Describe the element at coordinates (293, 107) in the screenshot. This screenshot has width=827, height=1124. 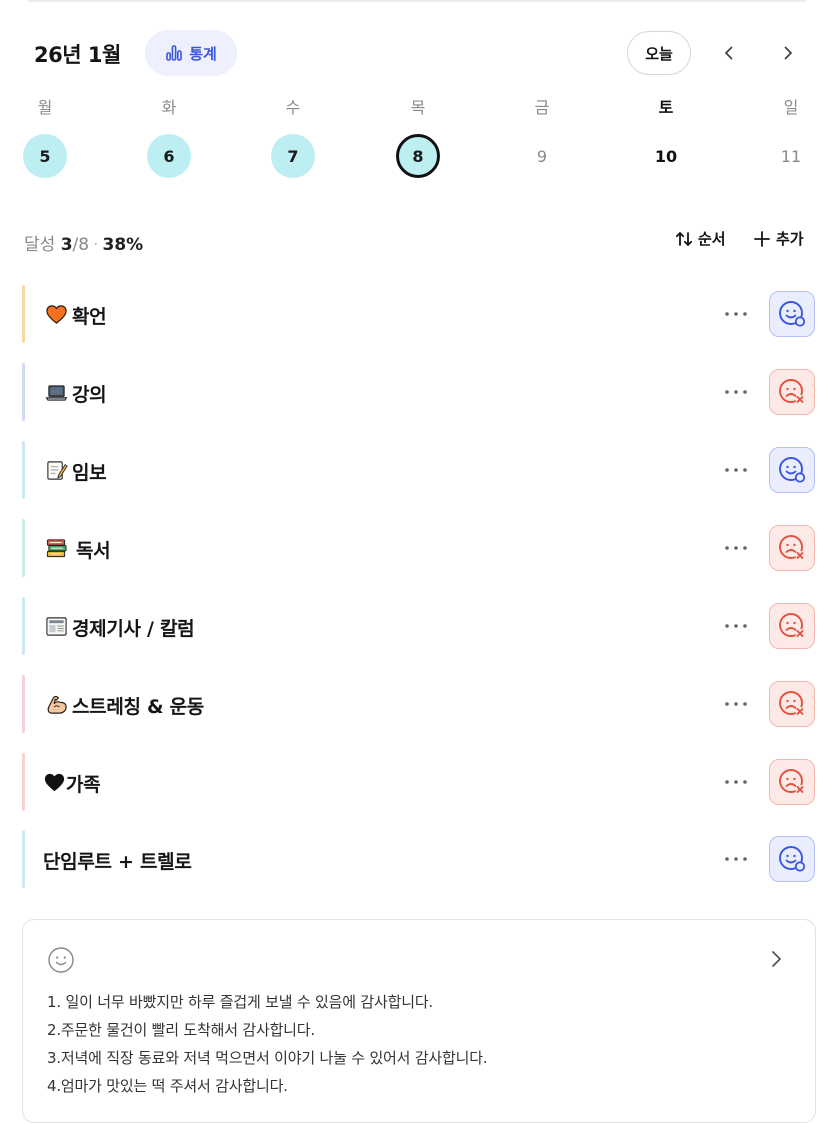
I see `weekday-label: 수` at that location.